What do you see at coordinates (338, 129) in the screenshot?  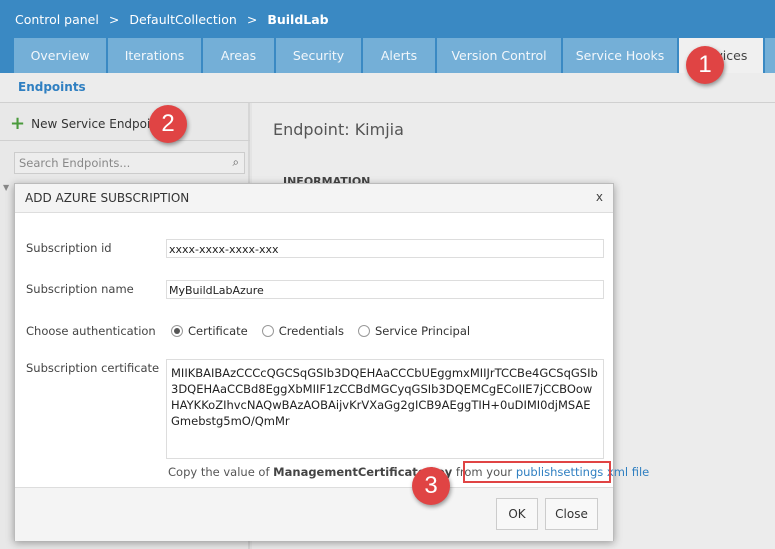 I see `endpoint-title: Endpoint: Kimjia` at bounding box center [338, 129].